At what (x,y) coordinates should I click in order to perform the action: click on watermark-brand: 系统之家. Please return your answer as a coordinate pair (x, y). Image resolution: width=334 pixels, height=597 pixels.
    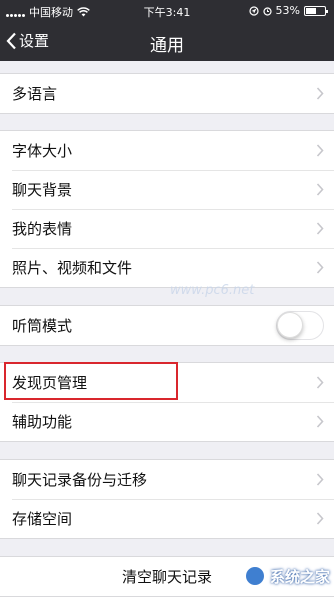
    Looking at the image, I should click on (286, 576).